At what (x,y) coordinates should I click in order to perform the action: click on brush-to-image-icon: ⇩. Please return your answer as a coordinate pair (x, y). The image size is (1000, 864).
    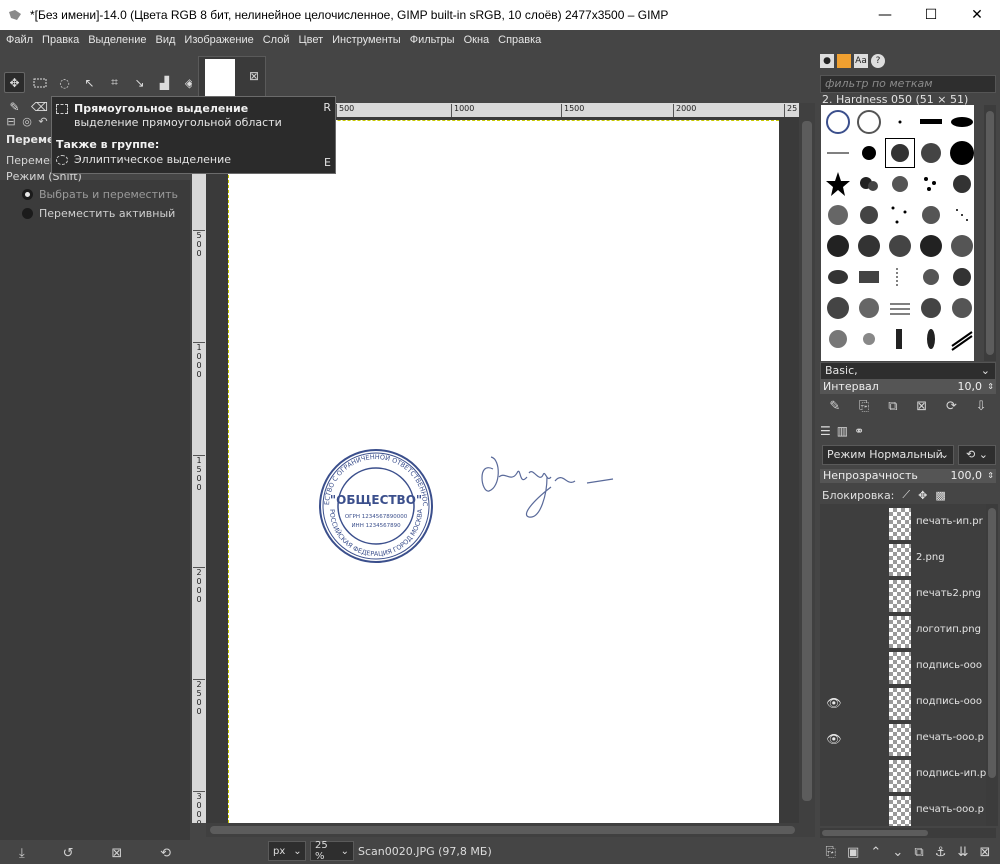
    Looking at the image, I should click on (981, 406).